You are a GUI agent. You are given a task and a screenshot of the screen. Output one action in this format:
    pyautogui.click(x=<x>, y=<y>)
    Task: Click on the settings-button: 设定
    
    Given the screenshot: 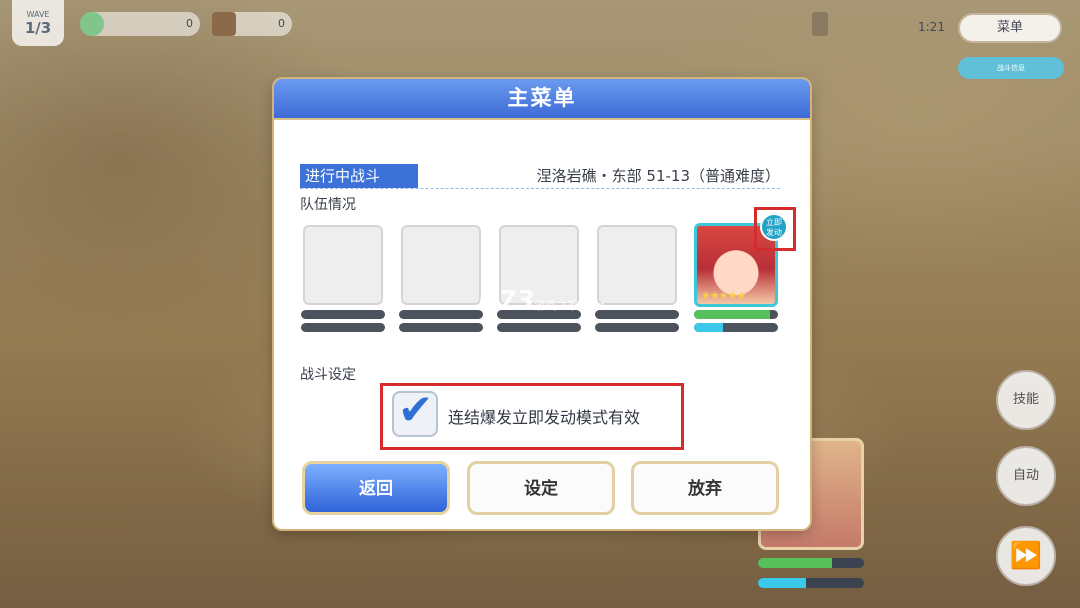 What is the action you would take?
    pyautogui.click(x=541, y=488)
    